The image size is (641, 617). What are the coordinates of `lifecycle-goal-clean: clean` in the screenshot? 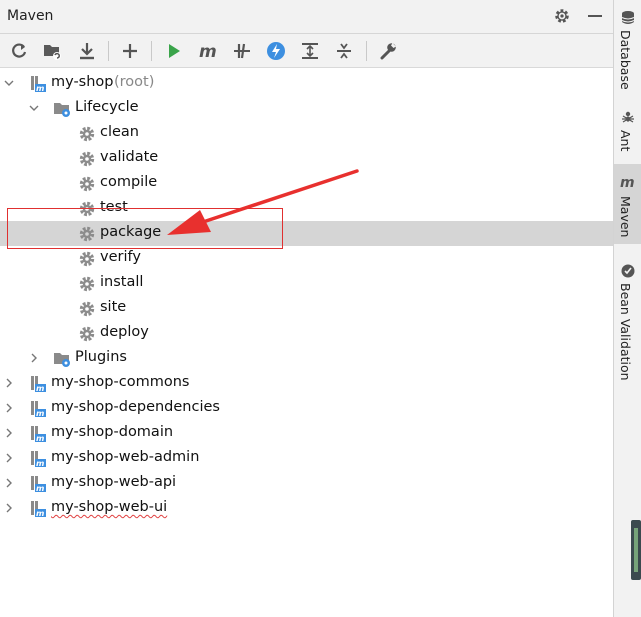 It's located at (306, 133).